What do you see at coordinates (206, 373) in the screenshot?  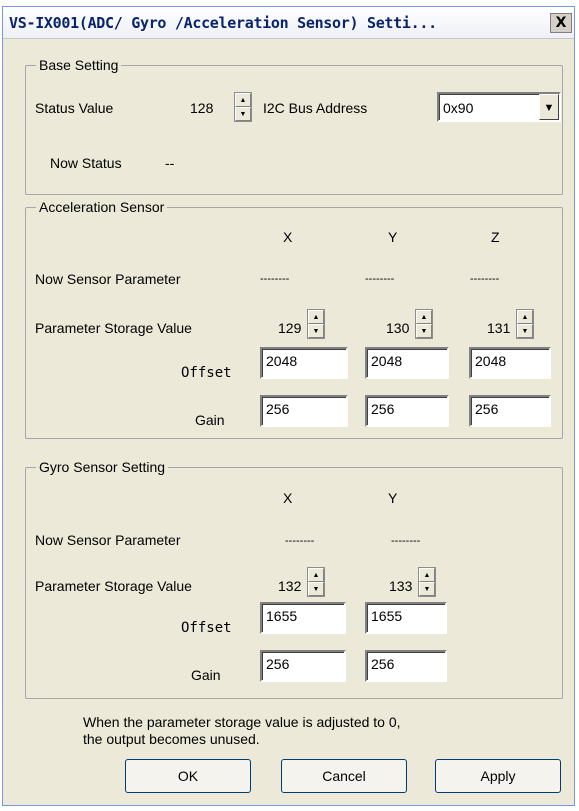 I see `accel-offset-label: Offset` at bounding box center [206, 373].